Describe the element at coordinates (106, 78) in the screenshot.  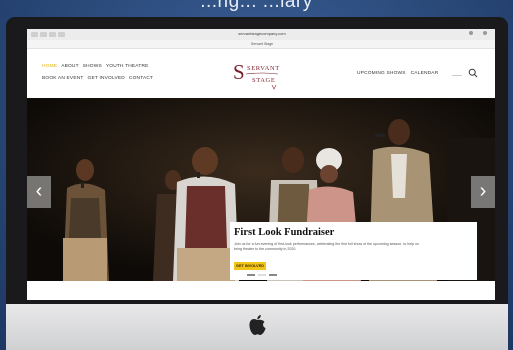
I see `nav-get-involved: GET INVOLVED` at that location.